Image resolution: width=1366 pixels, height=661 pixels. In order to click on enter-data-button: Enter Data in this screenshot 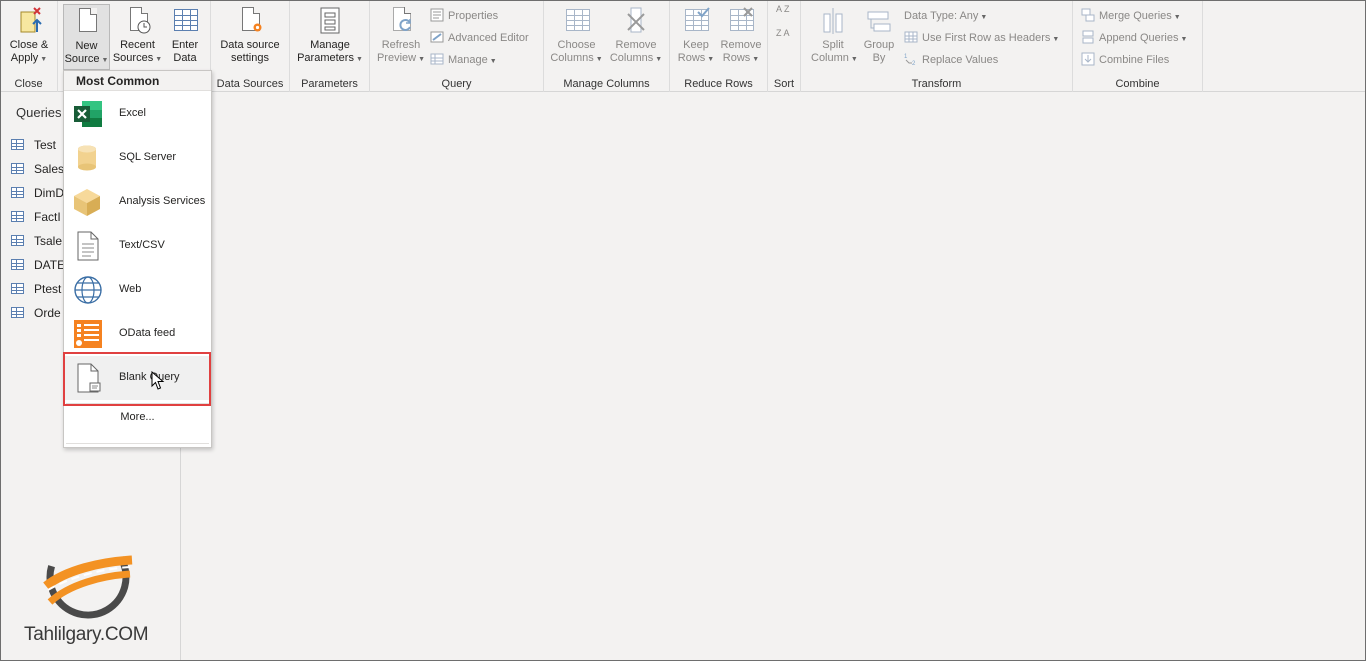, I will do `click(185, 37)`.